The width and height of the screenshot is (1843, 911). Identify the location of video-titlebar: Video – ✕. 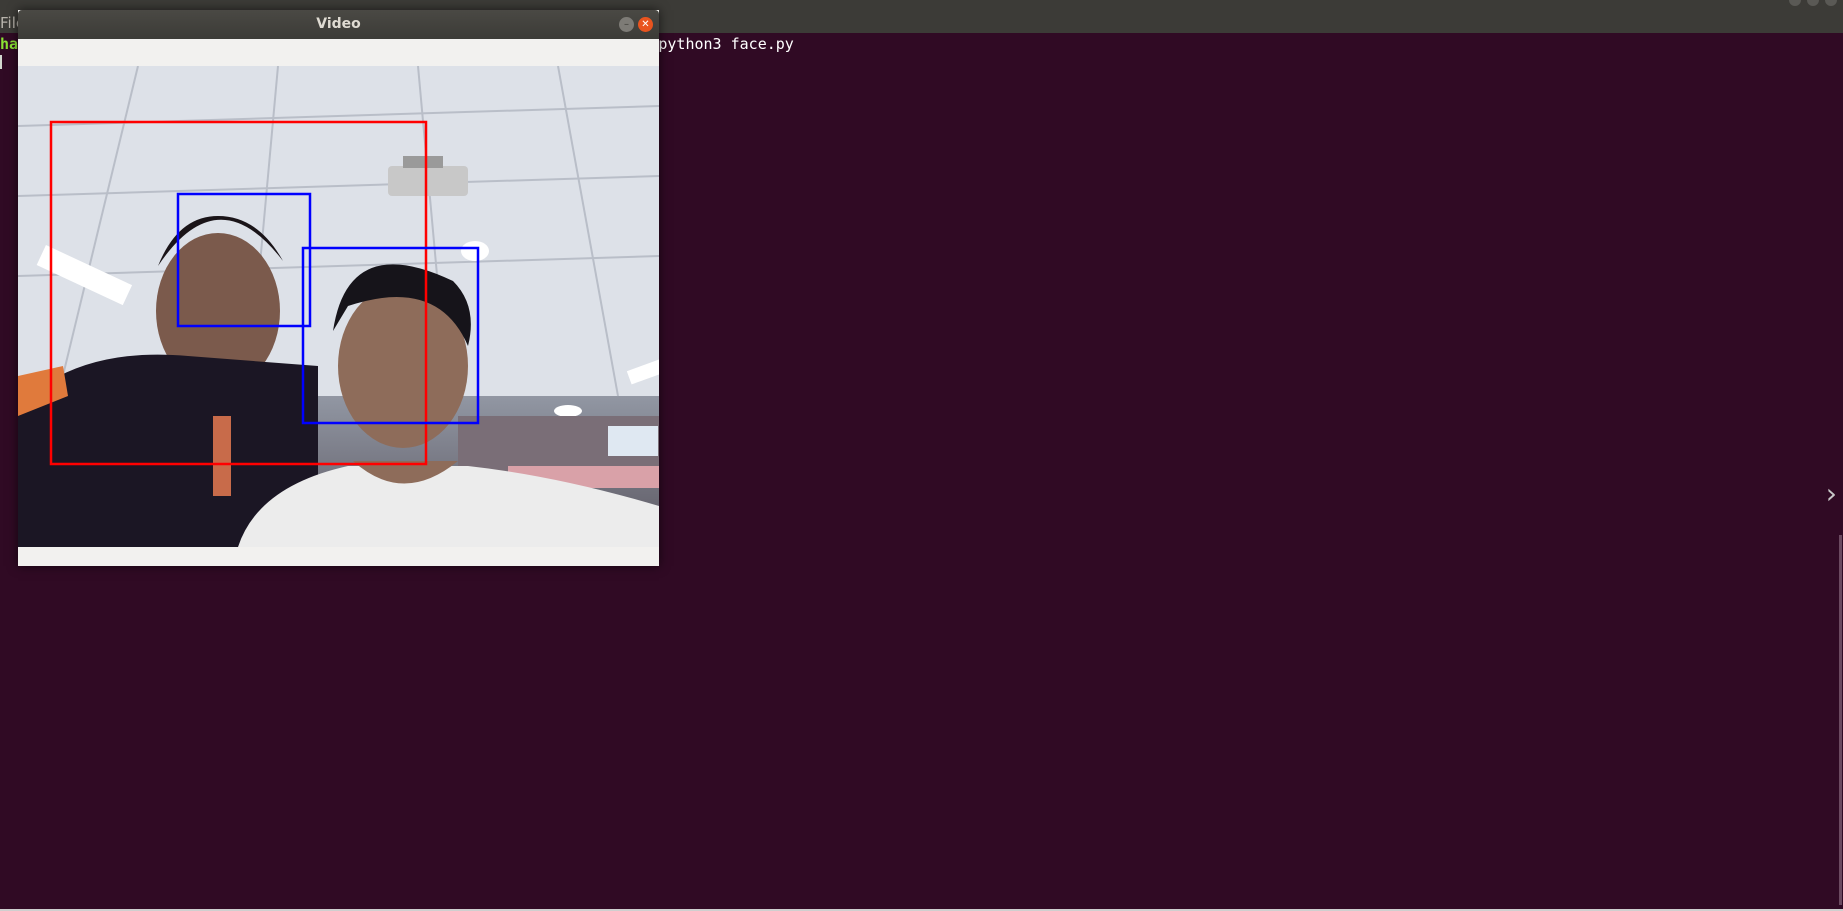
(338, 24).